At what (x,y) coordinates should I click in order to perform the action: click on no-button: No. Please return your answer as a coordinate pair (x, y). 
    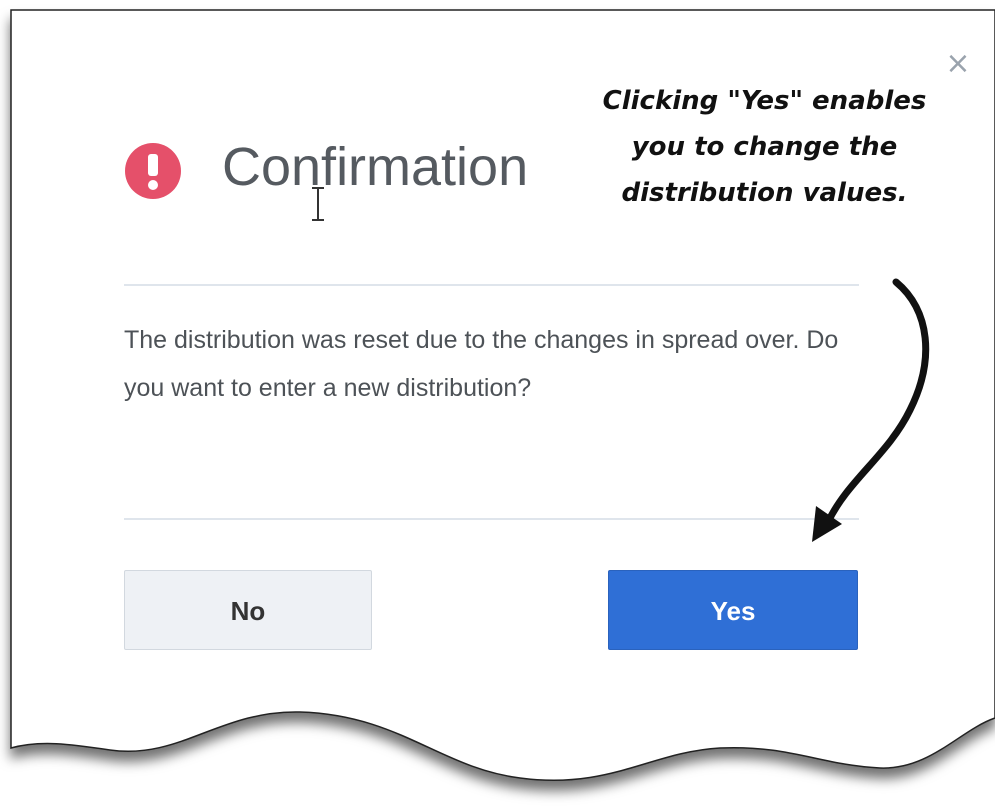
    Looking at the image, I should click on (248, 610).